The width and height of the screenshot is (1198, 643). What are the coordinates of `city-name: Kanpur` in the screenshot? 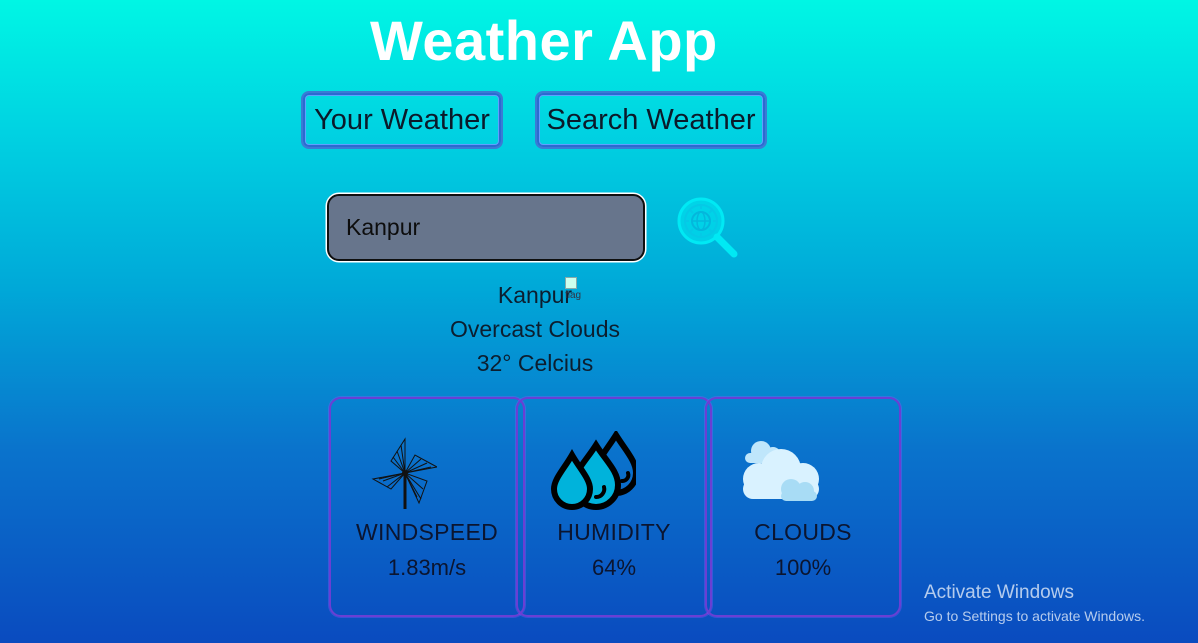 It's located at (535, 295).